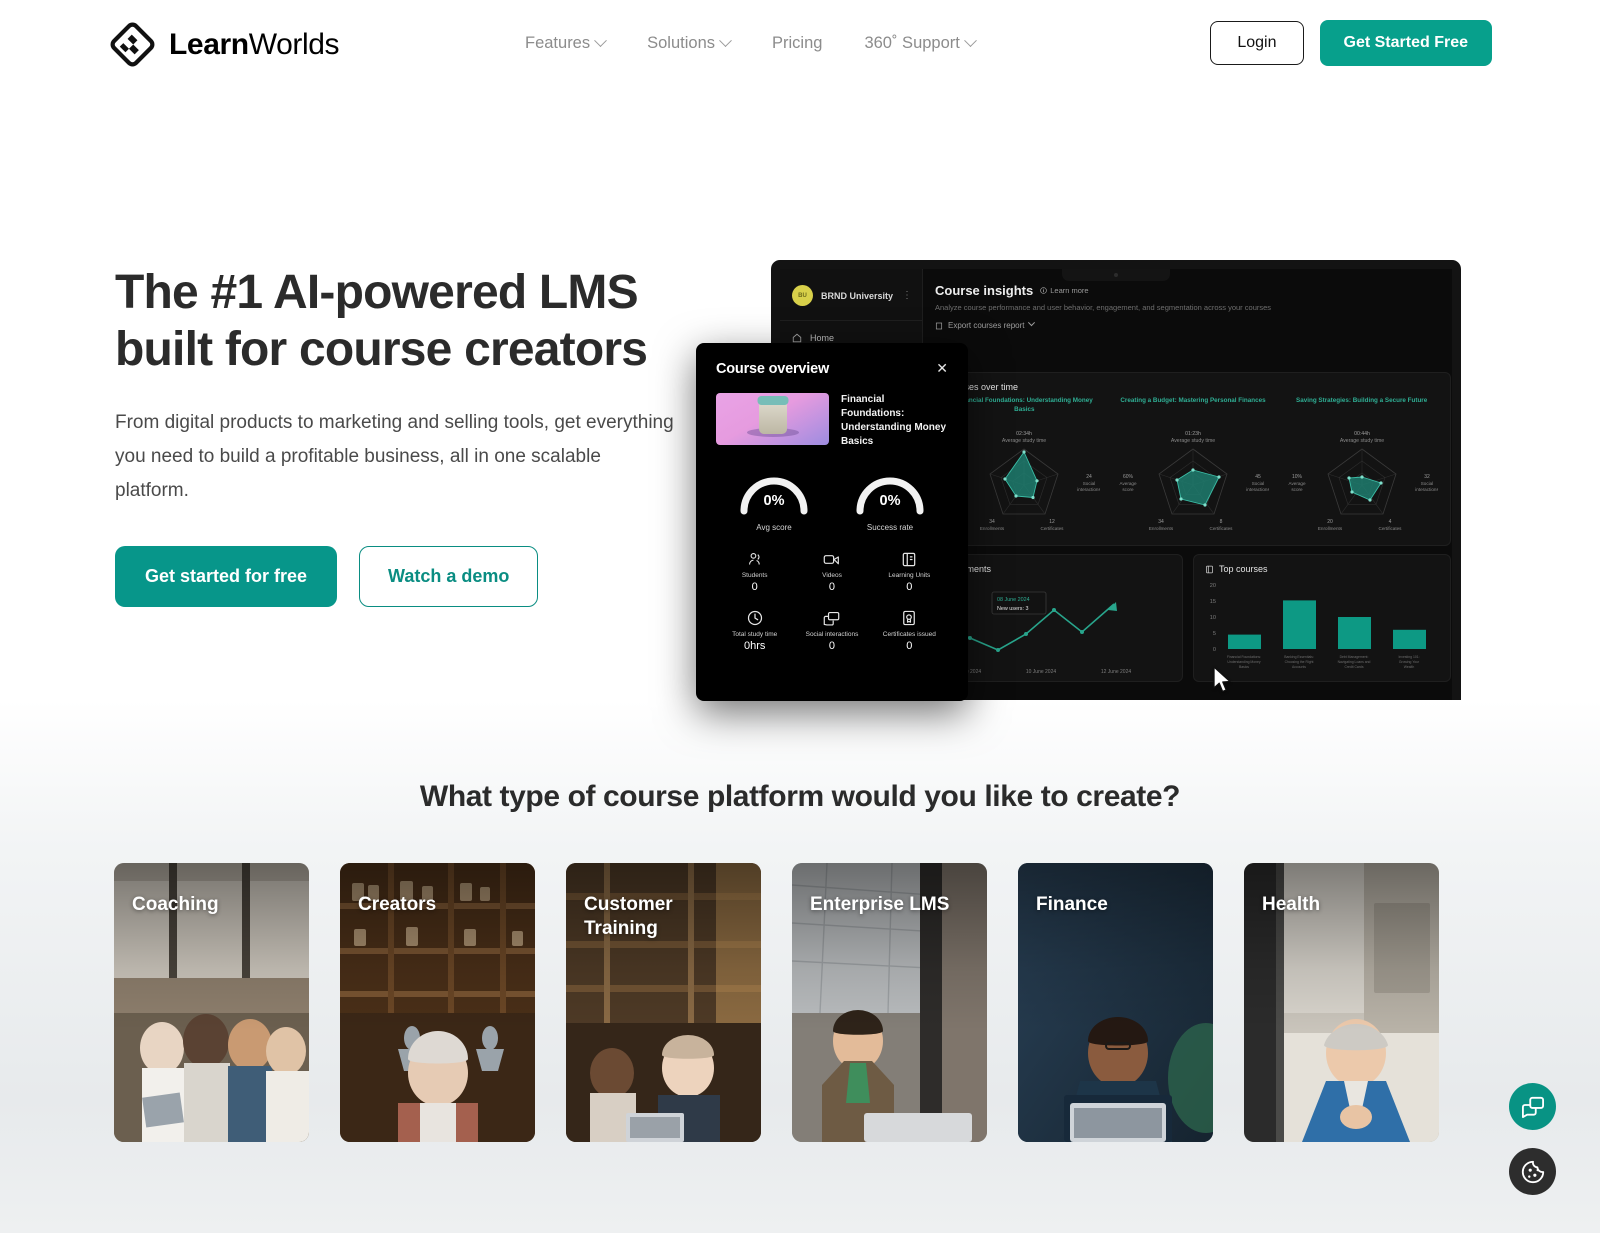 This screenshot has width=1600, height=1233. What do you see at coordinates (1187, 290) in the screenshot?
I see `dashboard-page-title: Course insights Learn more` at bounding box center [1187, 290].